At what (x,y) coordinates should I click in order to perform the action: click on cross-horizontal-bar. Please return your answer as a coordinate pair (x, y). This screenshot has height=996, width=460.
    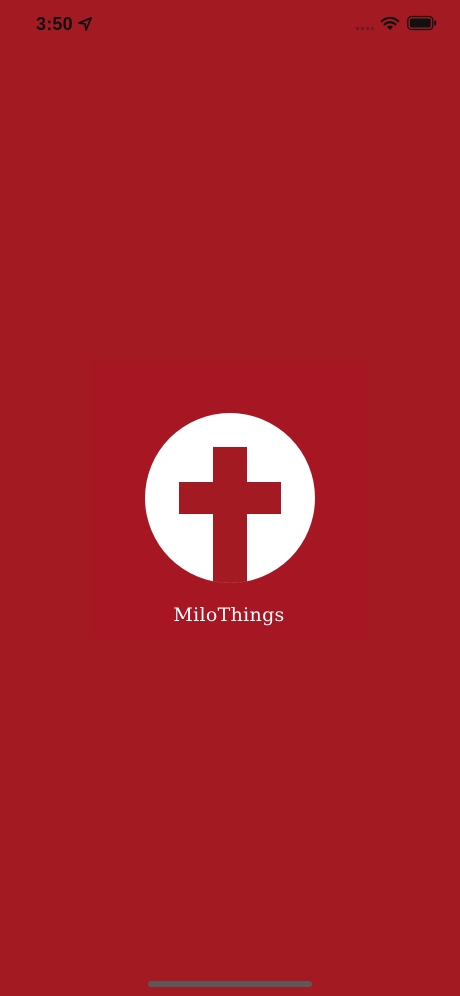
    Looking at the image, I should click on (230, 498).